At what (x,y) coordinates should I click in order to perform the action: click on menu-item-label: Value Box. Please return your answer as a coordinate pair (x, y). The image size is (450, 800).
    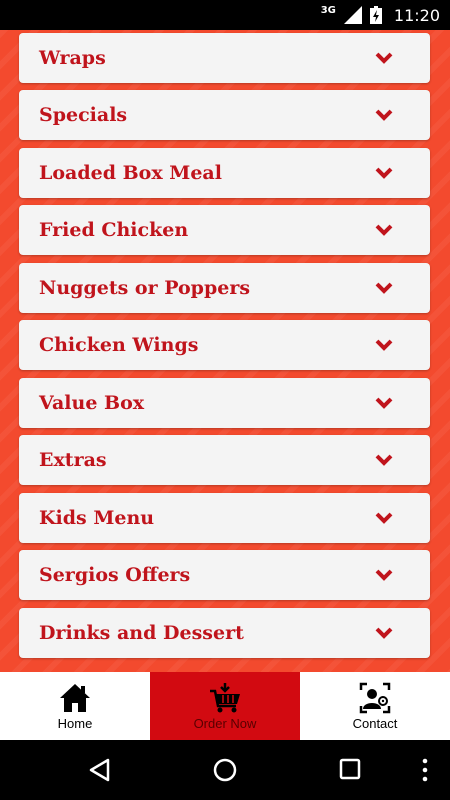
    Looking at the image, I should click on (92, 403).